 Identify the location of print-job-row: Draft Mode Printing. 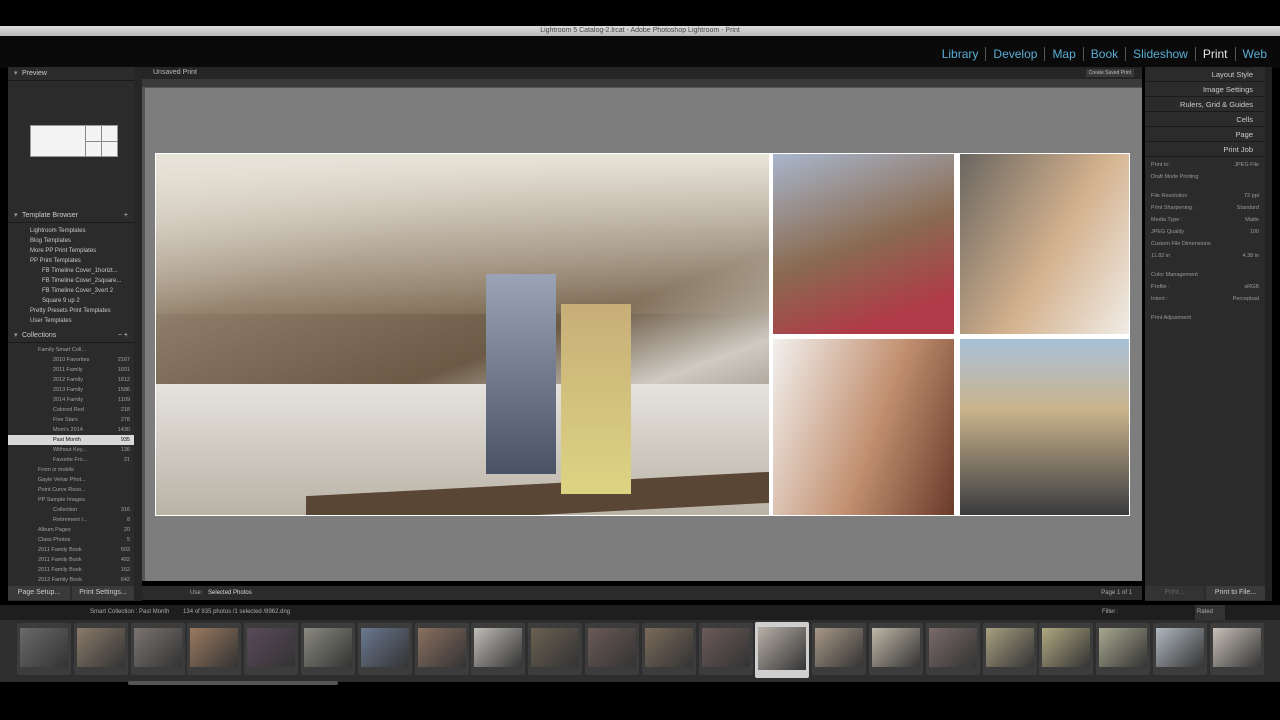
(1205, 177).